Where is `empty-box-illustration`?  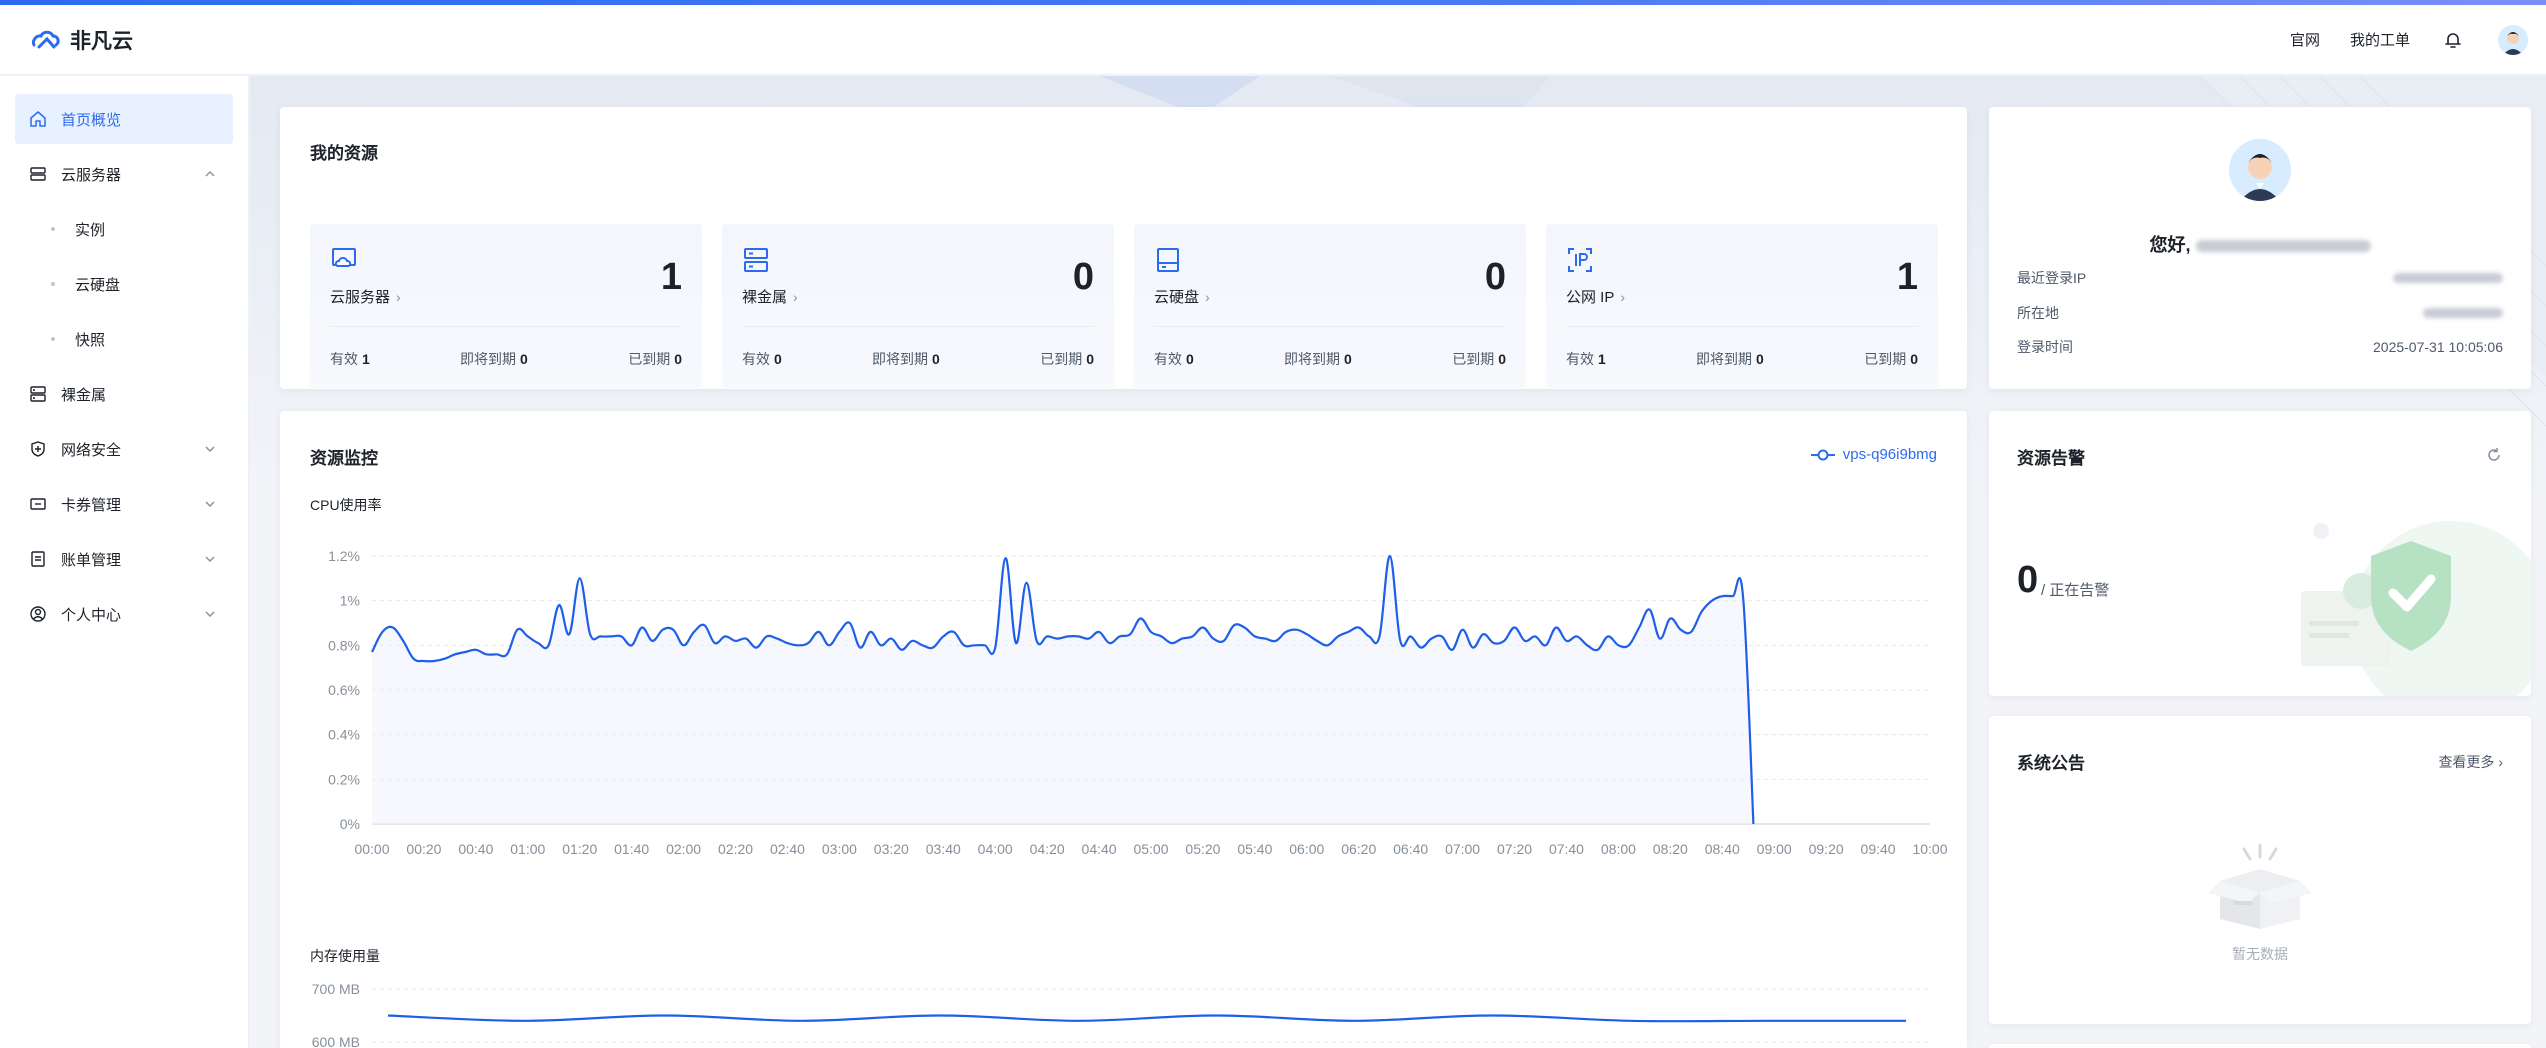
empty-box-illustration is located at coordinates (2260, 886).